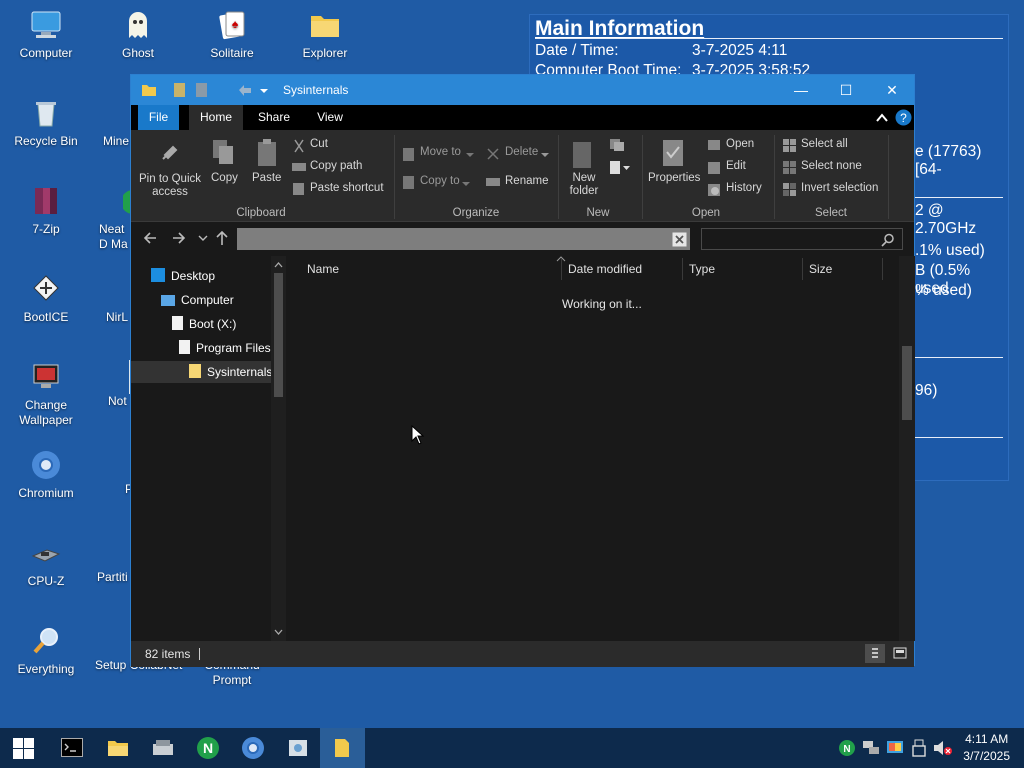 Image resolution: width=1024 pixels, height=768 pixels. I want to click on history-button: History, so click(744, 188).